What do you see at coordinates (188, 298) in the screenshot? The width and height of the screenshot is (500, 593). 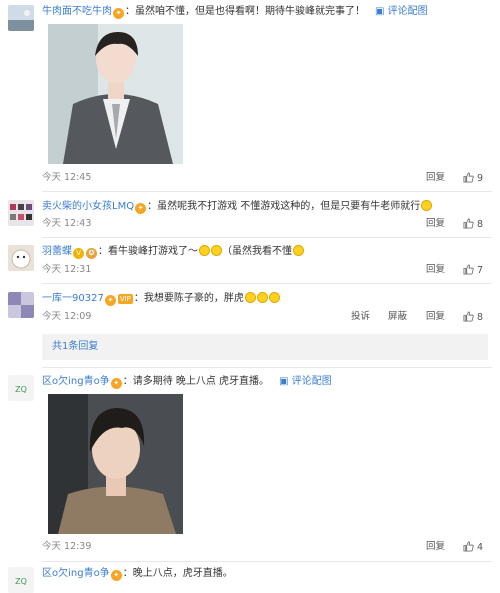 I see `comment-text: ：我想要陈子豪的，胖虎` at bounding box center [188, 298].